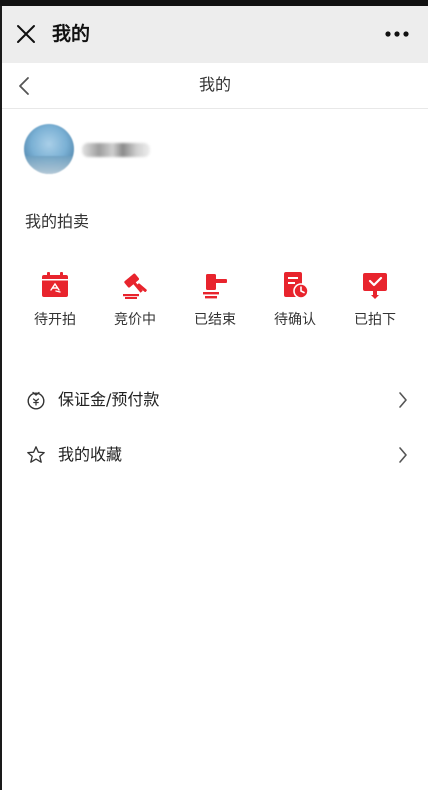  Describe the element at coordinates (375, 285) in the screenshot. I see `checked-card-icon` at that location.